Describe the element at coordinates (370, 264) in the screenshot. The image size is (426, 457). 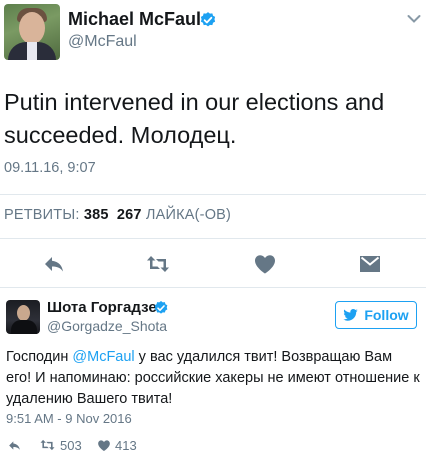
I see `message-icon` at that location.